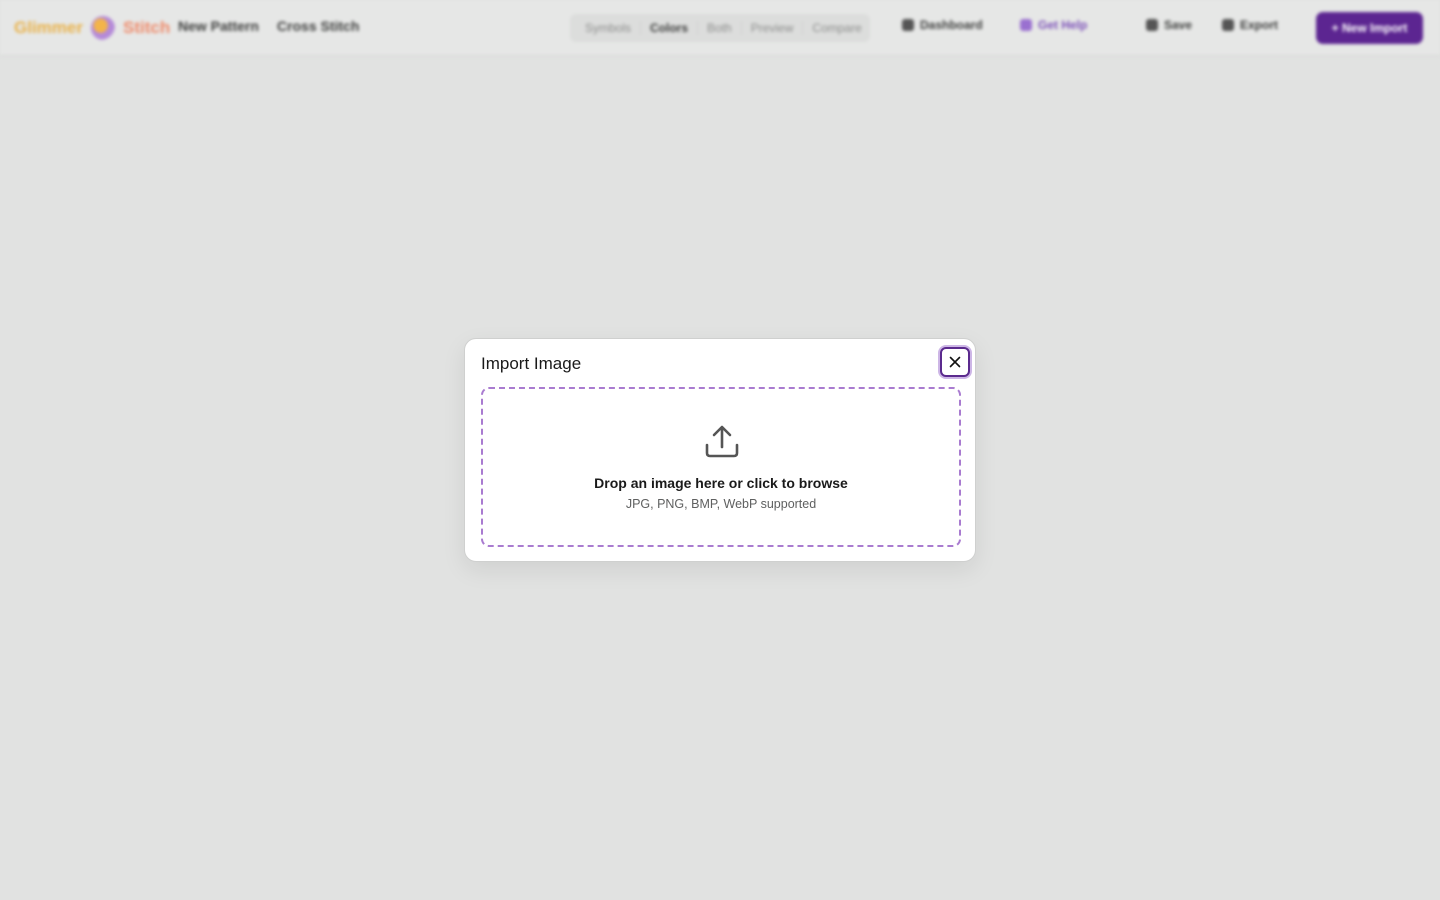 This screenshot has height=900, width=1440. What do you see at coordinates (268, 26) in the screenshot?
I see `nav-links: New Pattern Cross Stitch` at bounding box center [268, 26].